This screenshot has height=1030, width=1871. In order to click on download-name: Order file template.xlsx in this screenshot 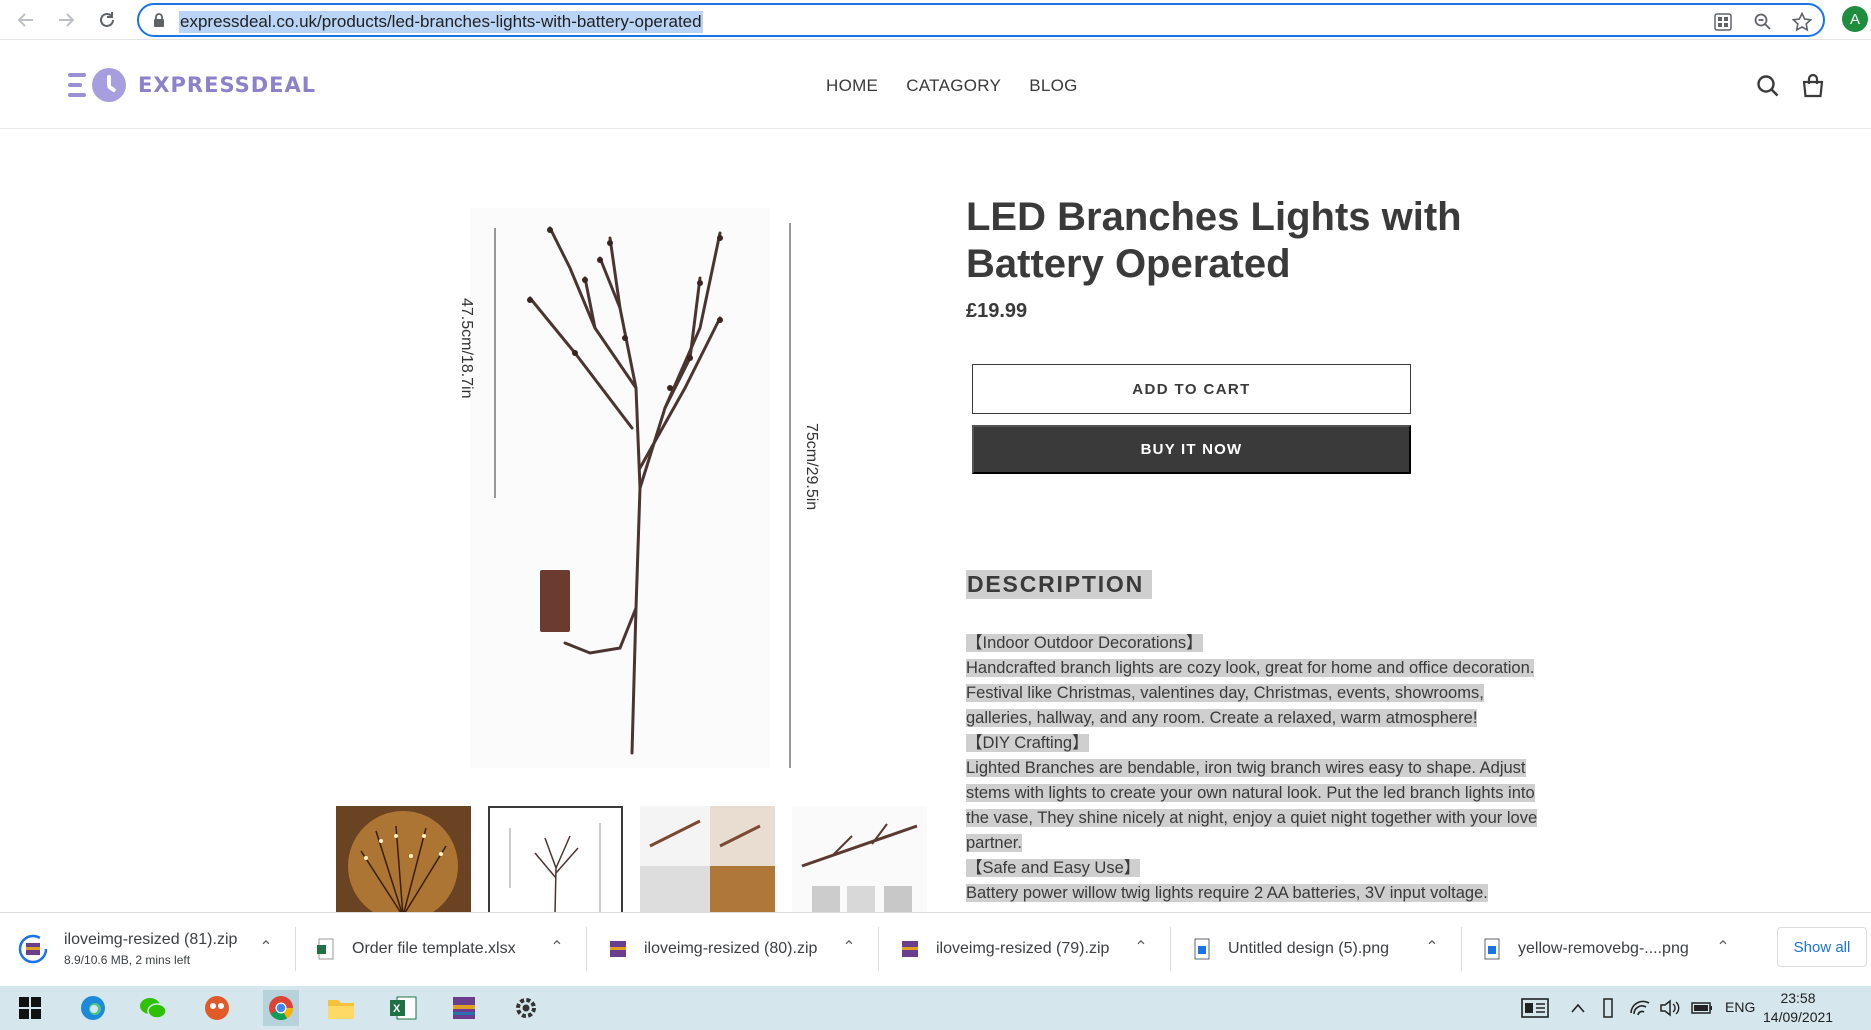, I will do `click(434, 948)`.